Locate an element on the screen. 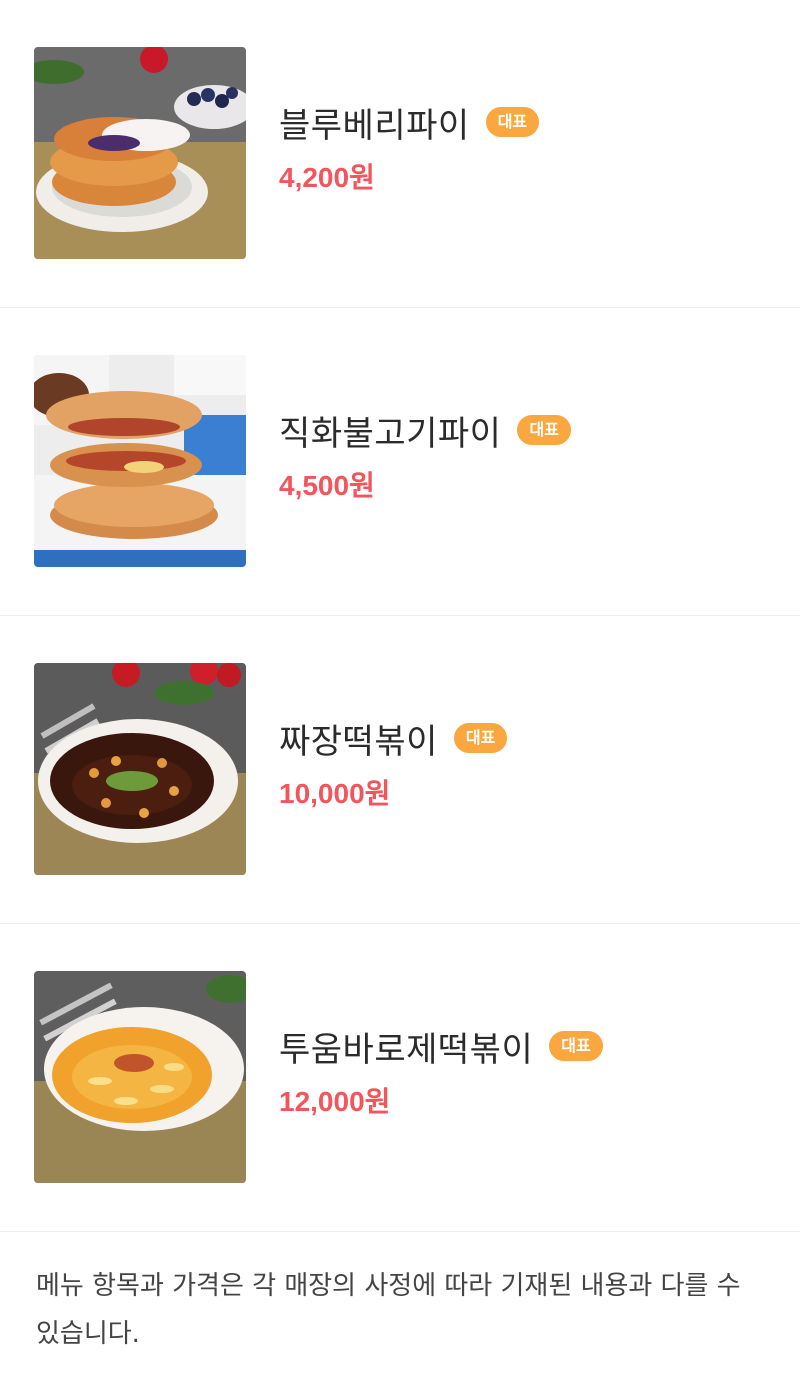  menu-item-price: 4,200원 is located at coordinates (327, 177).